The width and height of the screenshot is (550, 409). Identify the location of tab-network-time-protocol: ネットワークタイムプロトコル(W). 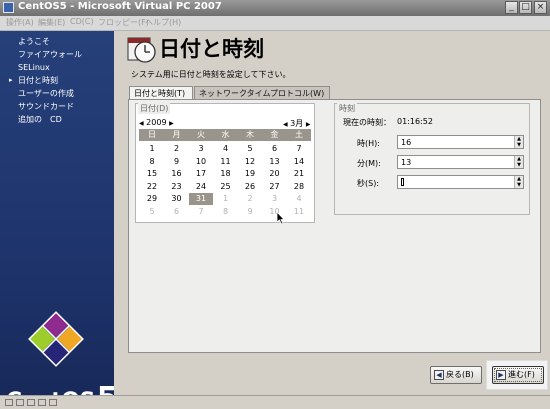
(262, 93).